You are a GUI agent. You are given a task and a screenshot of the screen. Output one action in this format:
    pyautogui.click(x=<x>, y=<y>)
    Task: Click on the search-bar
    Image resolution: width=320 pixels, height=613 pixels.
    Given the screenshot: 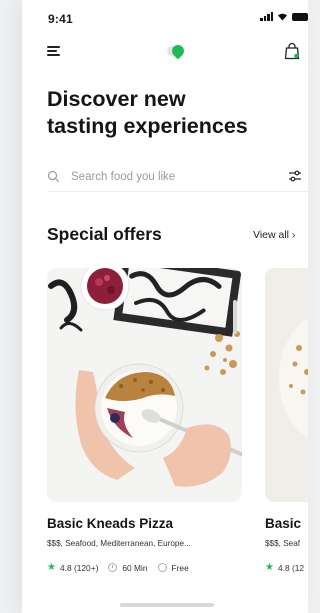 What is the action you would take?
    pyautogui.click(x=177, y=177)
    